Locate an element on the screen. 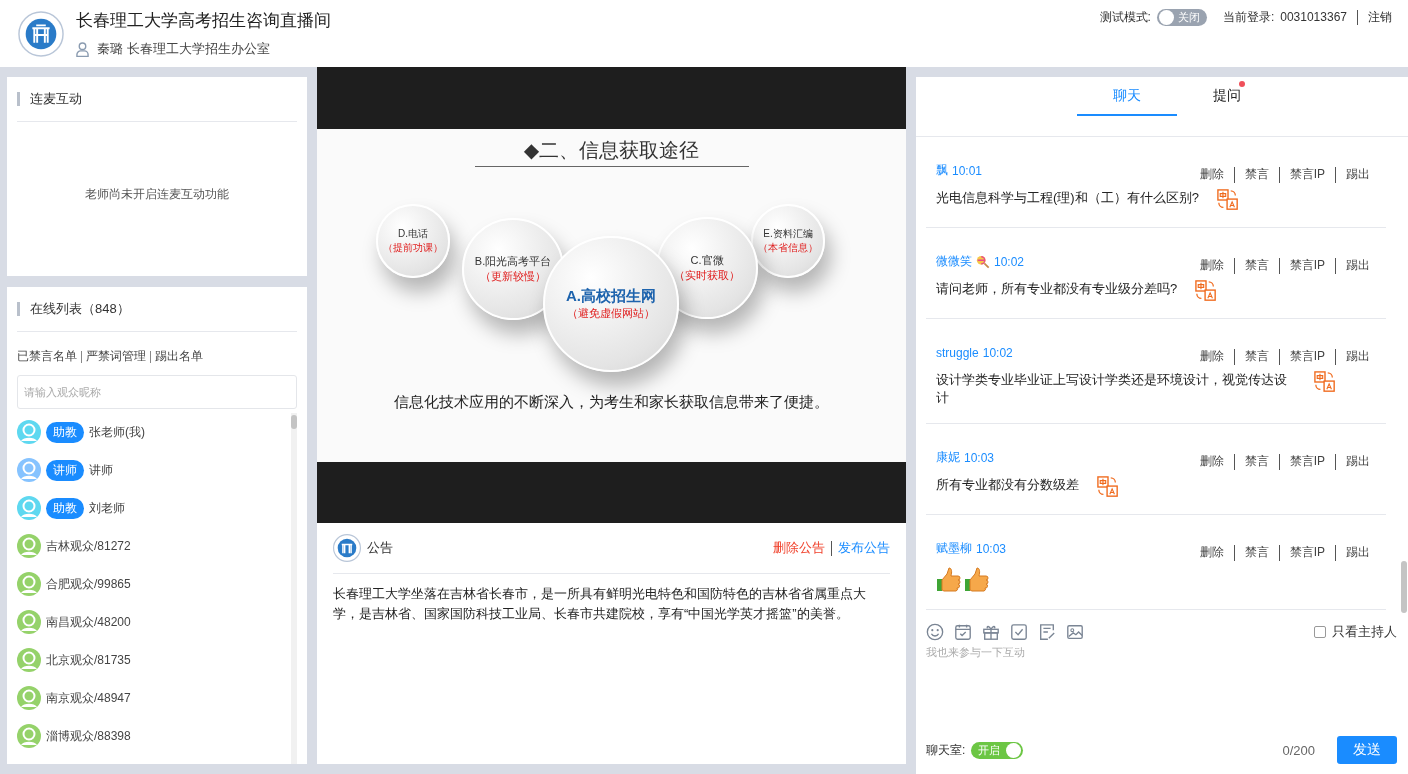 Image resolution: width=1408 pixels, height=774 pixels. bubble-label: D.电话 is located at coordinates (413, 233).